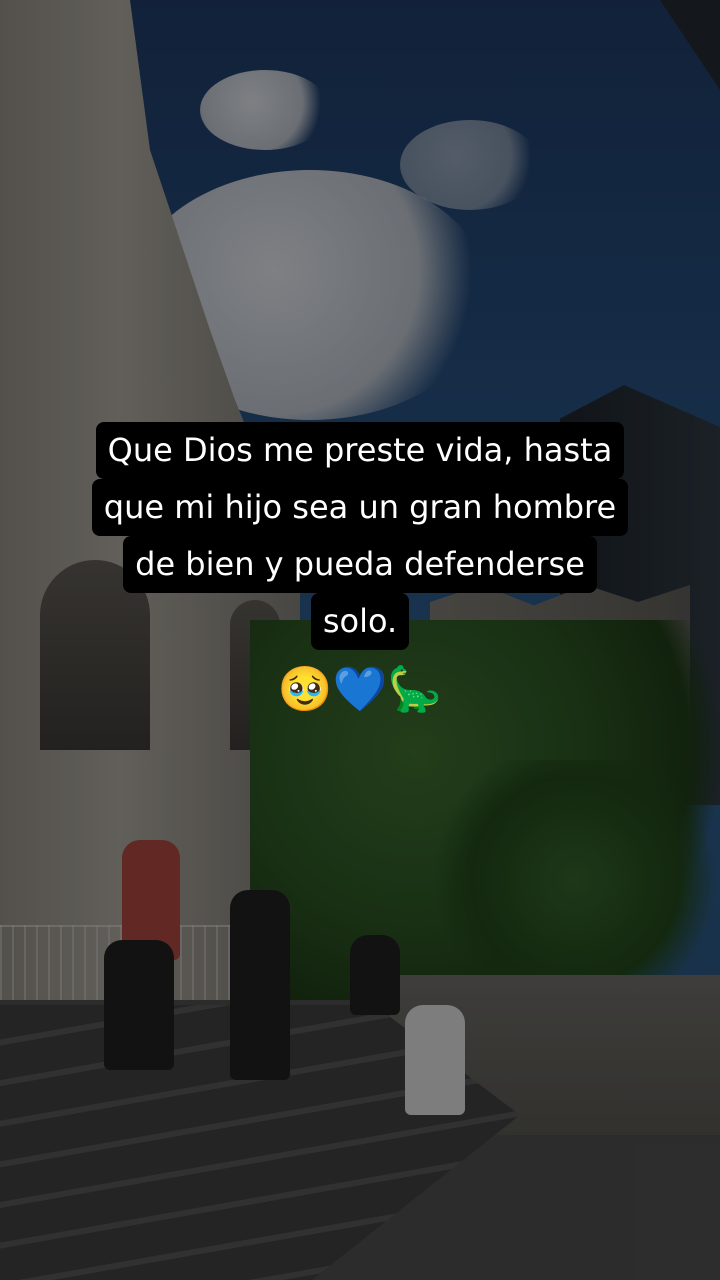  Describe the element at coordinates (360, 621) in the screenshot. I see `caption-line: solo.` at that location.